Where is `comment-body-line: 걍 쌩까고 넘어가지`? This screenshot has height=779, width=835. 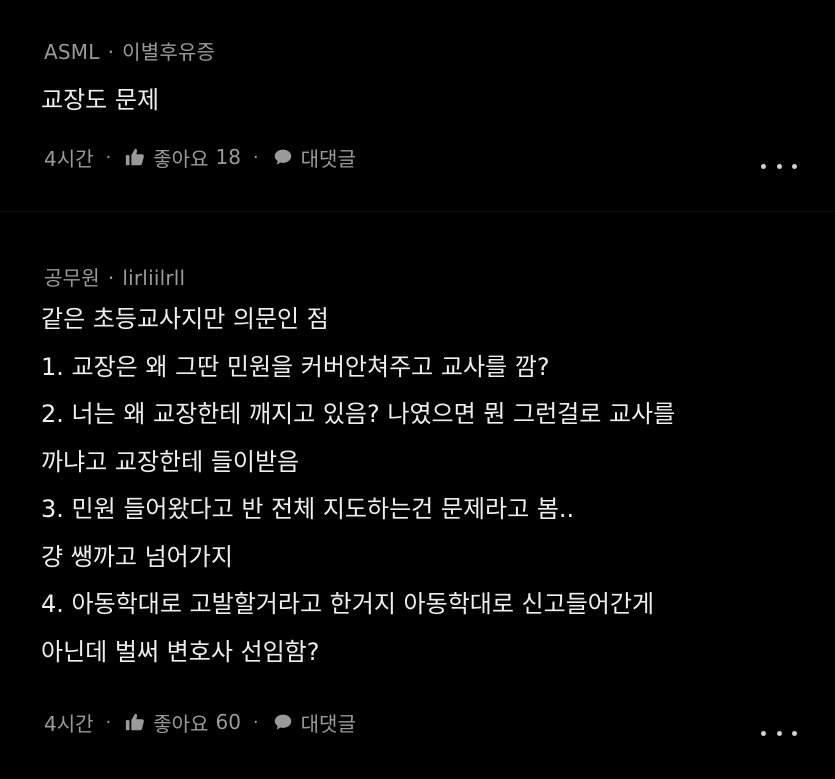 comment-body-line: 걍 쌩까고 넘어가지 is located at coordinates (137, 556).